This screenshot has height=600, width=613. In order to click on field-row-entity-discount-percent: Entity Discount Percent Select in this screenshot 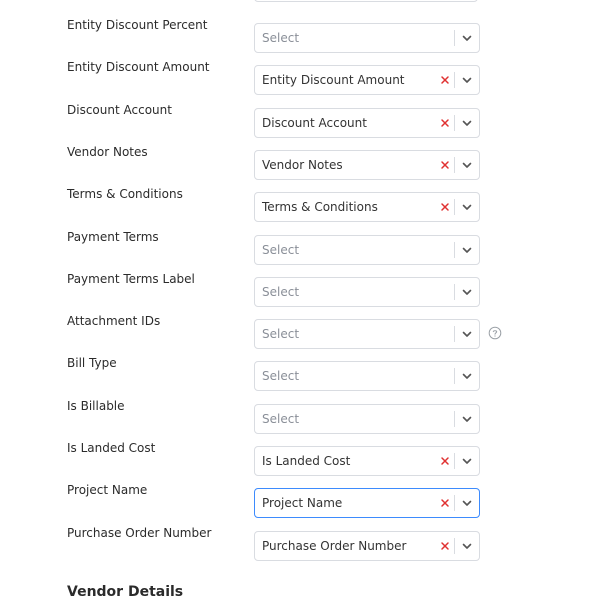, I will do `click(306, 35)`.